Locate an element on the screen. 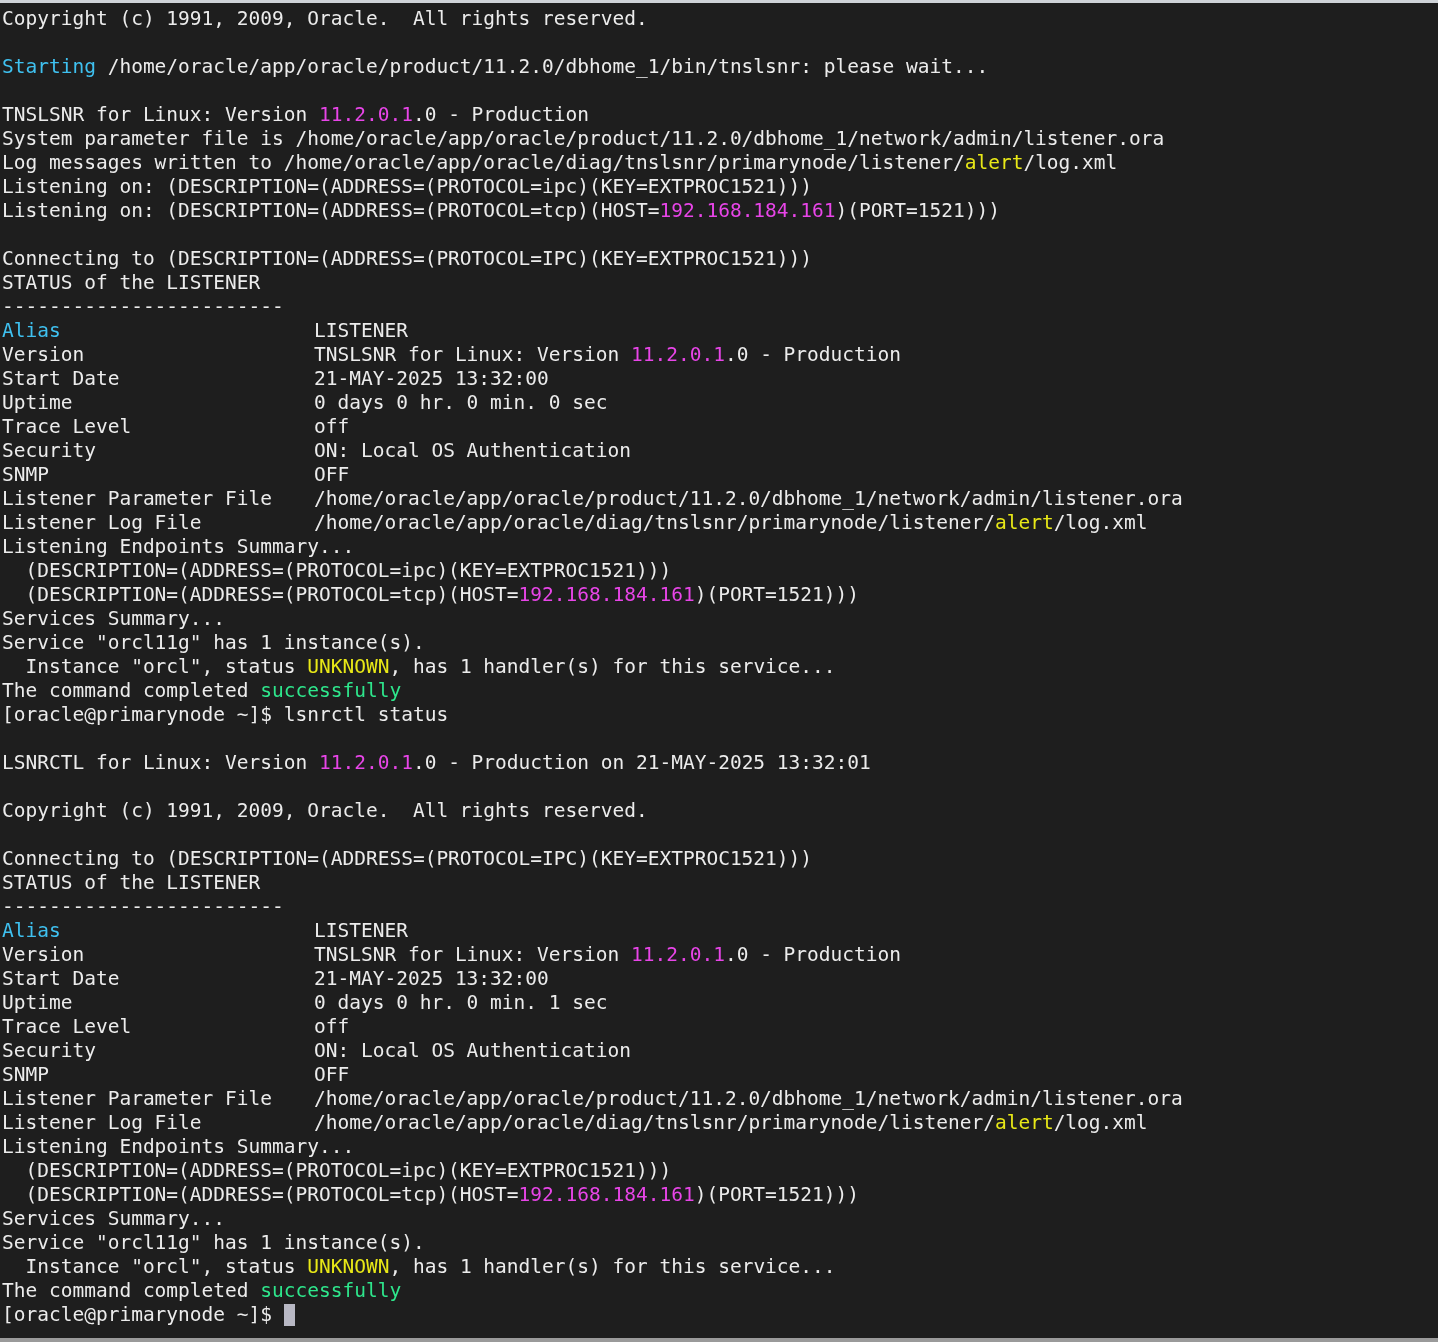  terminal-text: 0 days 0 hr. 0 min. 1 sec is located at coordinates (461, 1003).